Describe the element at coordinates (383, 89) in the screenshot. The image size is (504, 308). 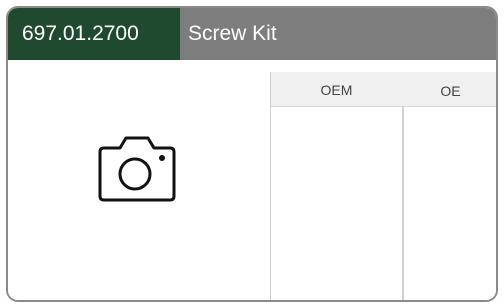
I see `reference-table-header: OEM OE` at that location.